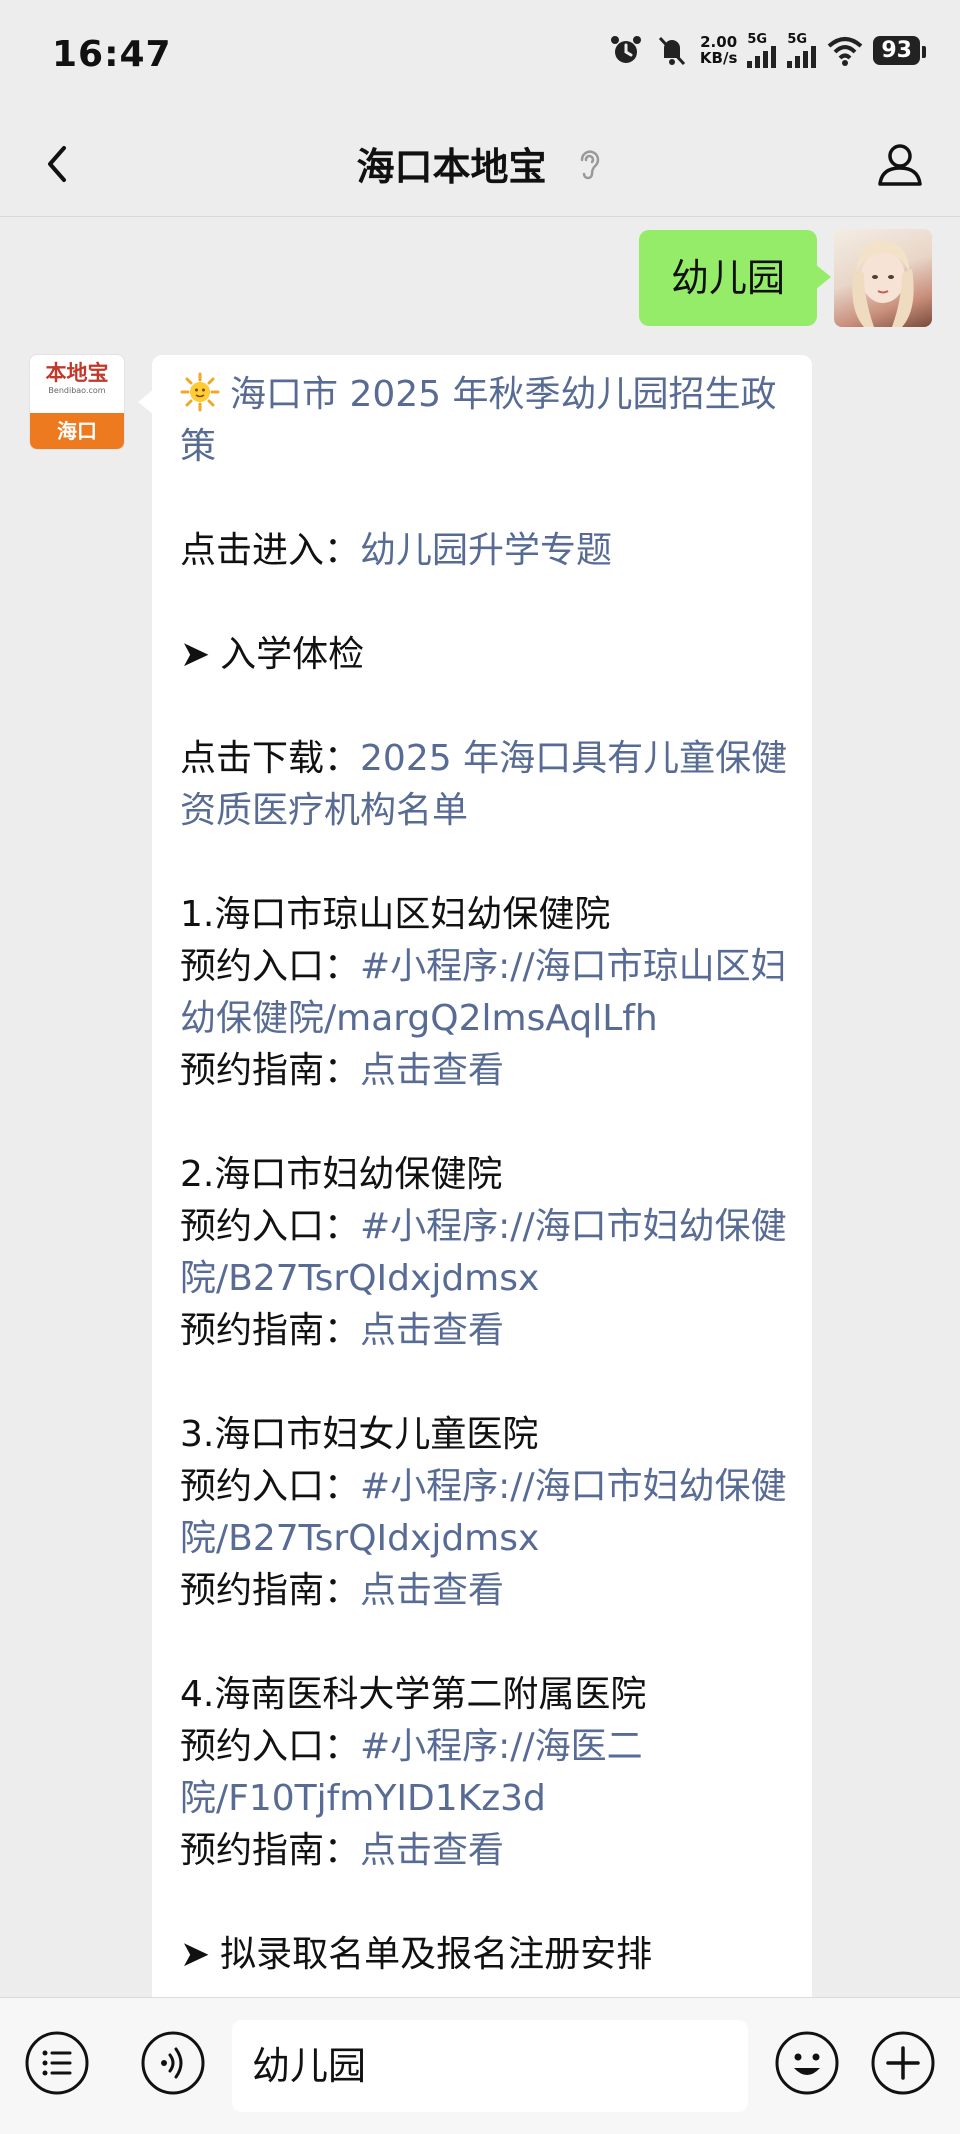 This screenshot has height=2134, width=960. Describe the element at coordinates (480, 55) in the screenshot. I see `status-bar: 16:47 2.00 KB/s 5G 5G 93` at that location.